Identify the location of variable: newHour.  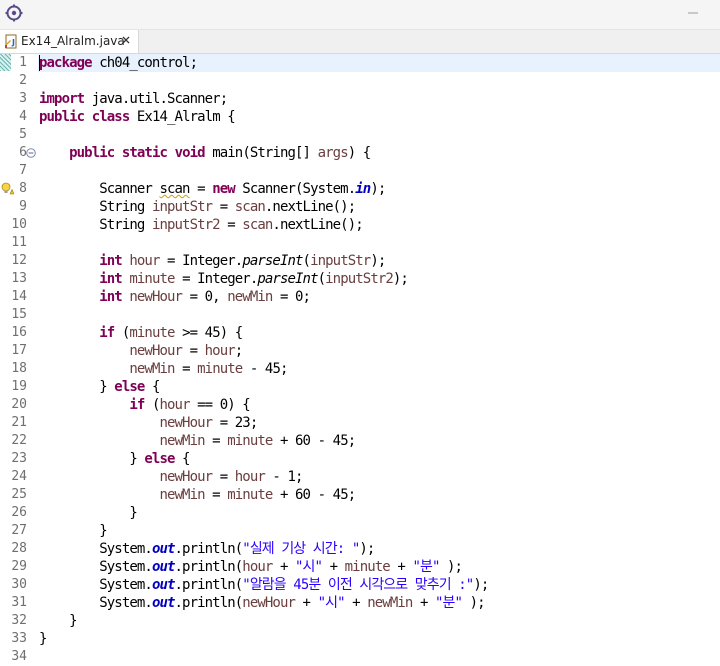
(269, 603).